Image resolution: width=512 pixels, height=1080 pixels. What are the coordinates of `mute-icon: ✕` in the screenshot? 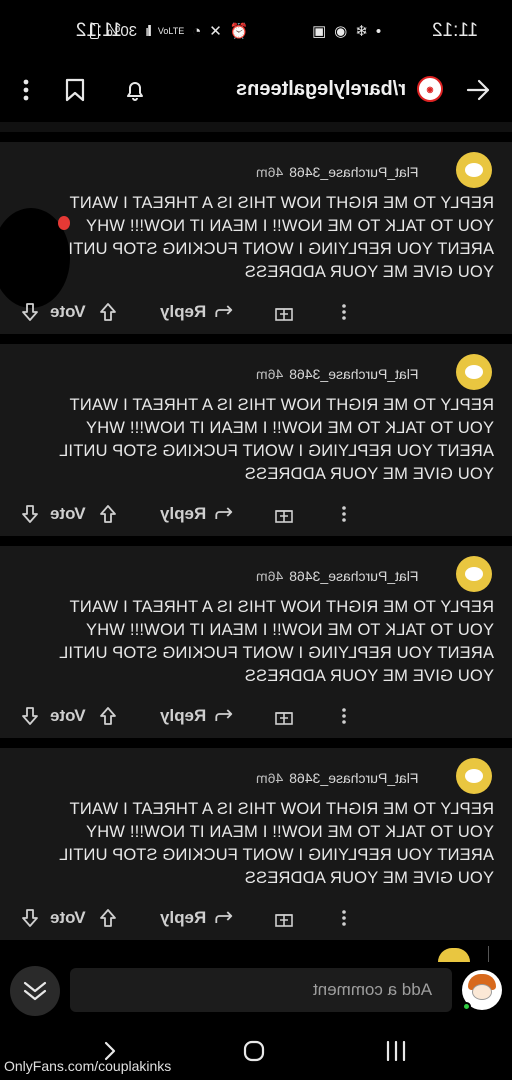 It's located at (215, 31).